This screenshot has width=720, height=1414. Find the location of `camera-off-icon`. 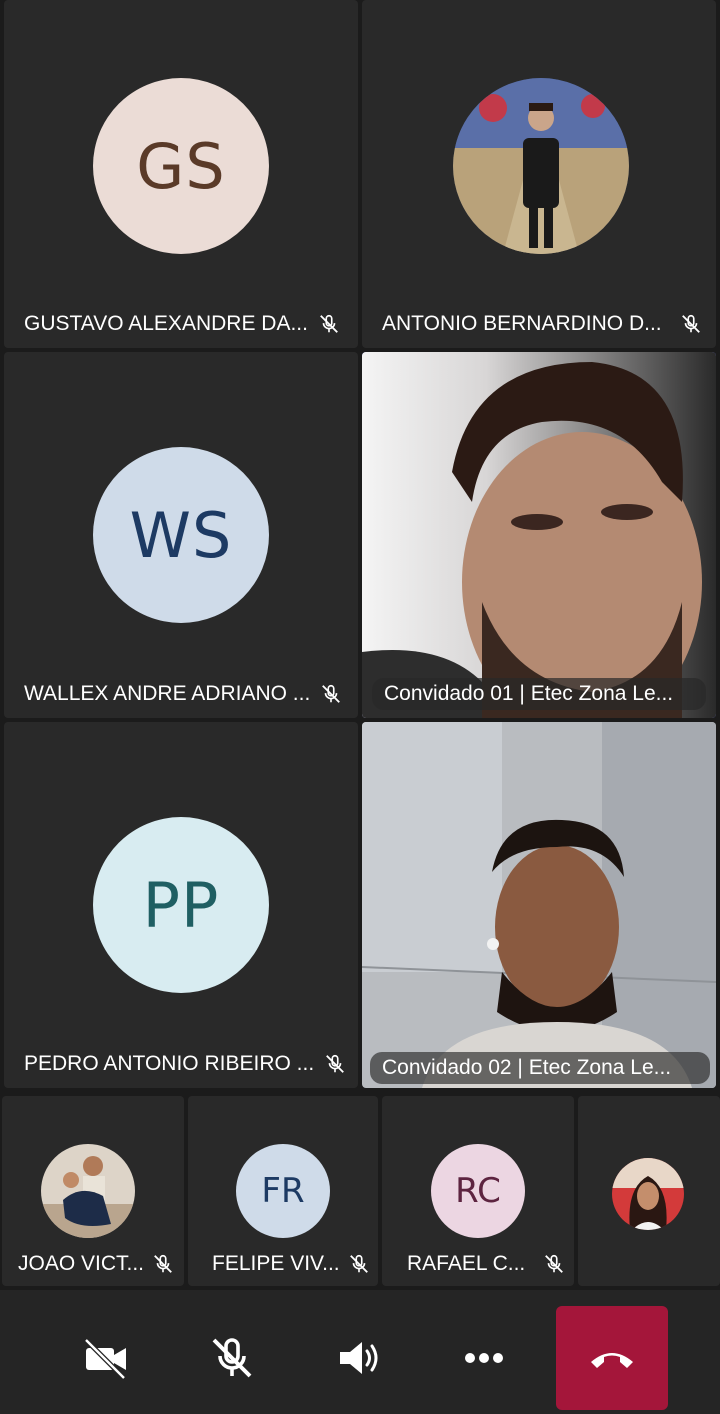

camera-off-icon is located at coordinates (105, 1359).